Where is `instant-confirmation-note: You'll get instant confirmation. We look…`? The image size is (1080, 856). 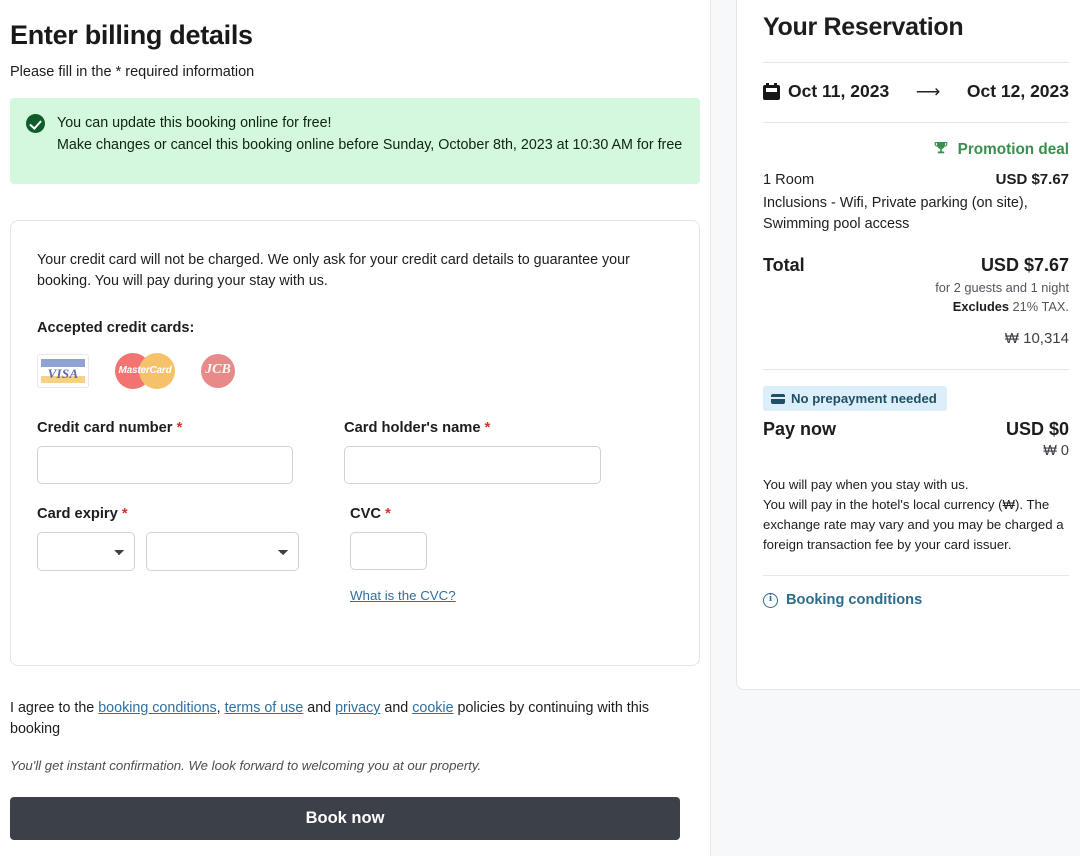
instant-confirmation-note: You'll get instant confirmation. We look… is located at coordinates (246, 765).